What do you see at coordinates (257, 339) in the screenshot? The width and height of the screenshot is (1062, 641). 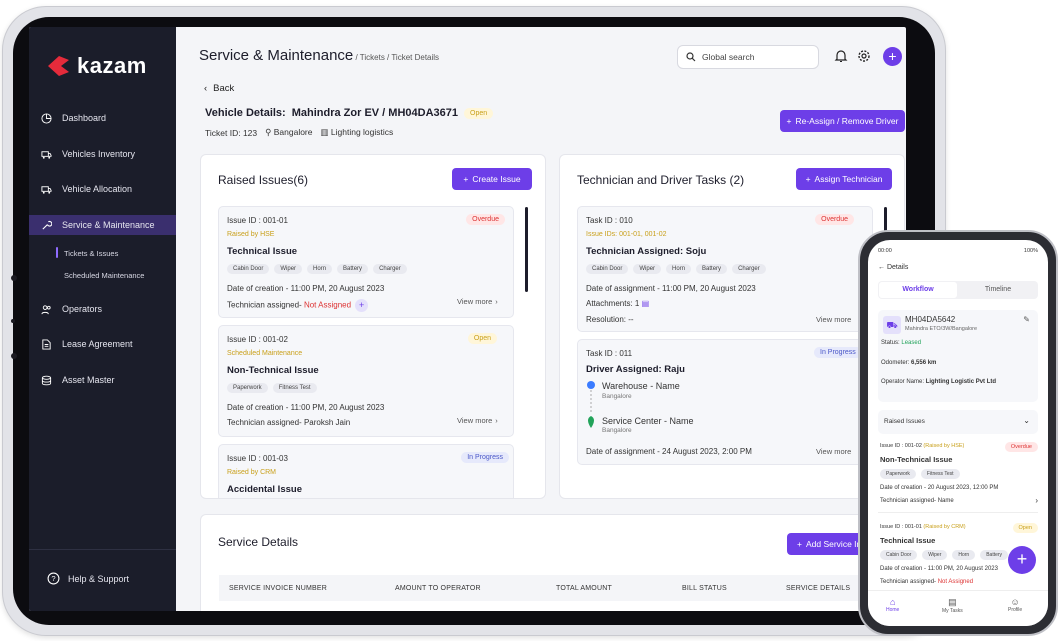 I see `issue-id: Issue ID : 001-02` at bounding box center [257, 339].